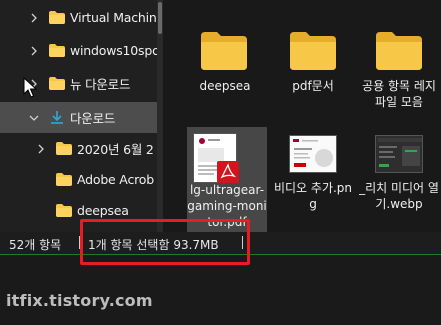  Describe the element at coordinates (225, 86) in the screenshot. I see `file-item-label: deepsea` at that location.